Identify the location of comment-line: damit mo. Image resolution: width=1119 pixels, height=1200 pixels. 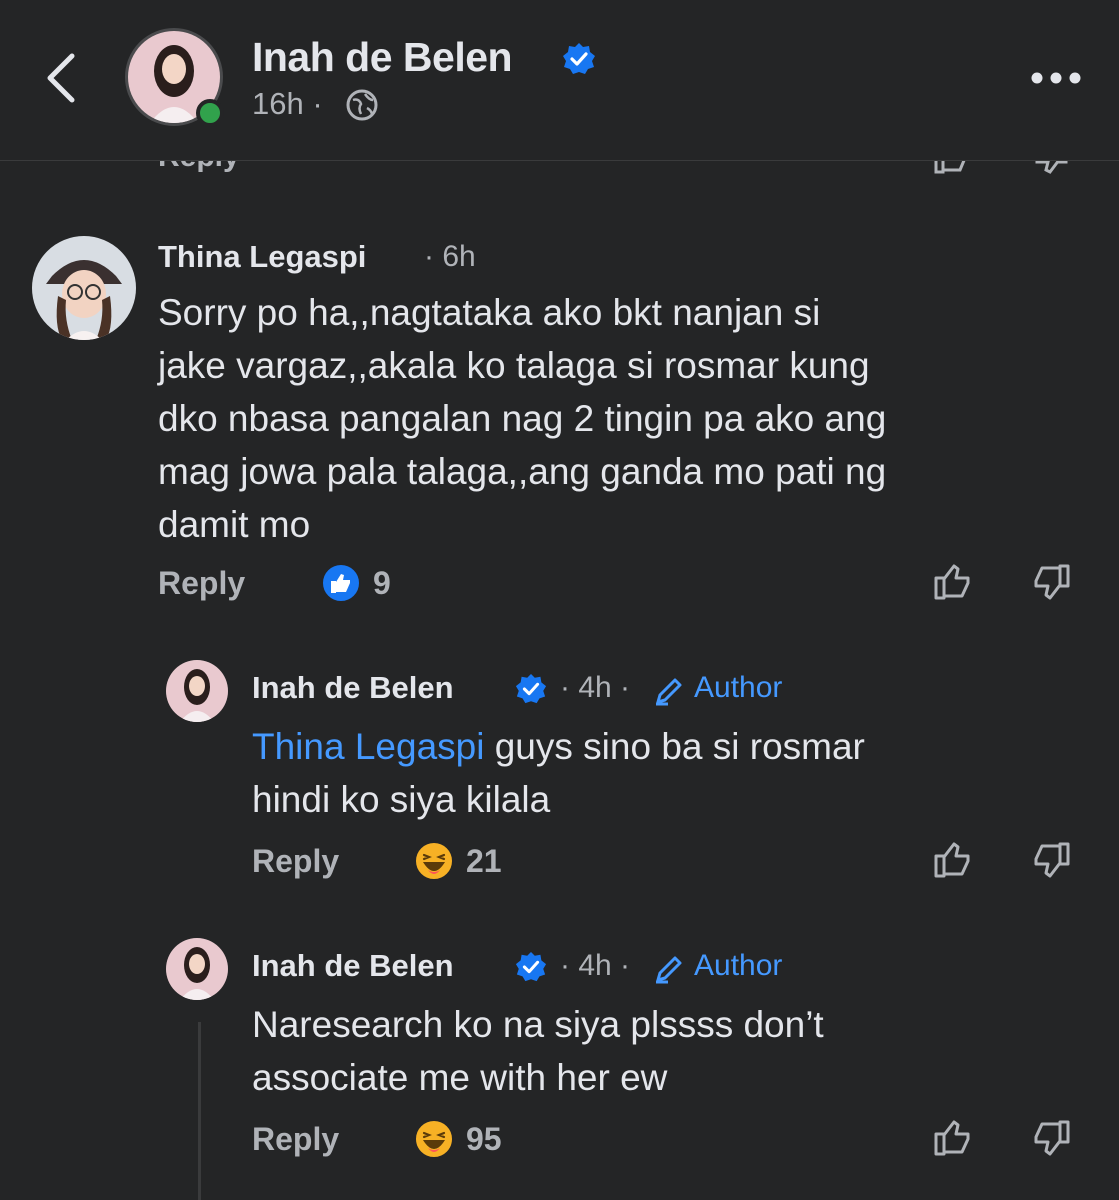
(234, 524).